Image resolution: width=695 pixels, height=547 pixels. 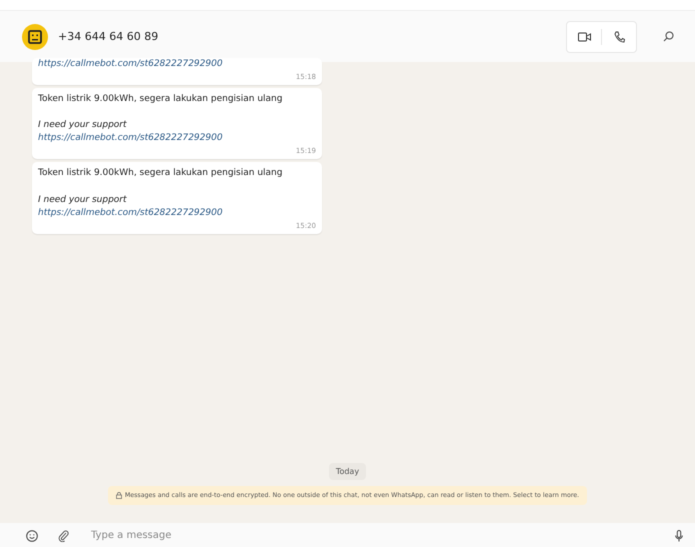 I want to click on microphone-icon, so click(x=679, y=536).